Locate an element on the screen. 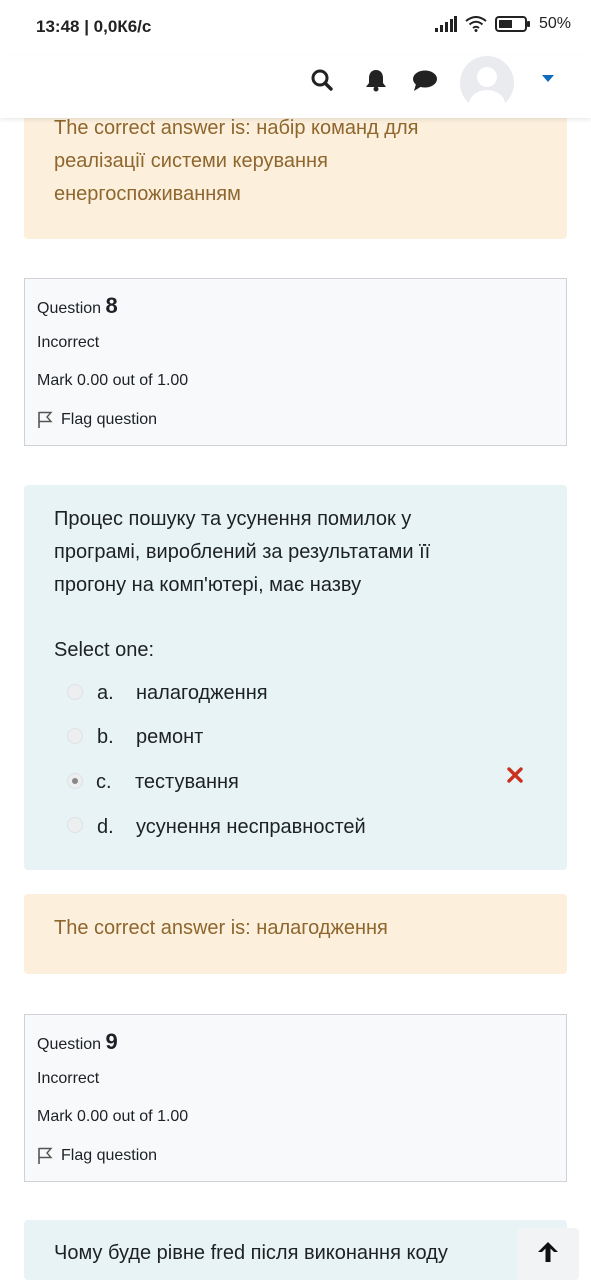 The height and width of the screenshot is (1280, 591). radio-a is located at coordinates (75, 692).